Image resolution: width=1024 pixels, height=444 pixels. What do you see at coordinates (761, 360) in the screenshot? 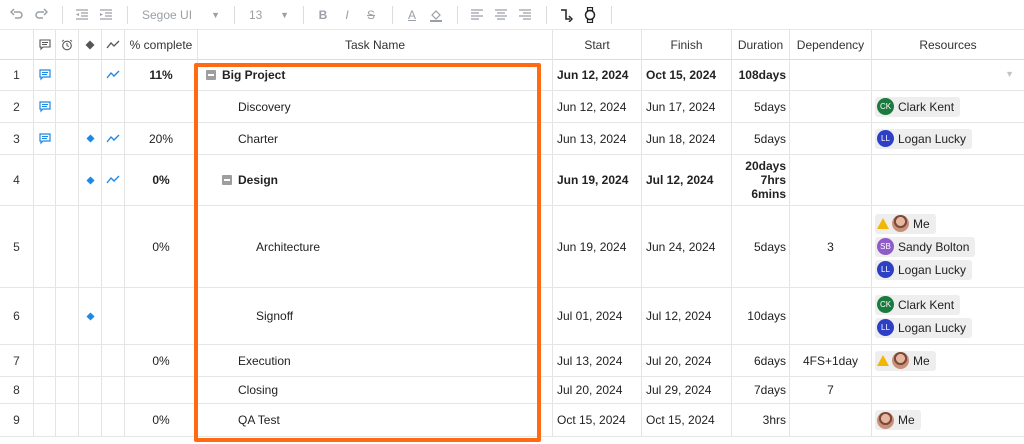
I see `duration-cell: 6days` at bounding box center [761, 360].